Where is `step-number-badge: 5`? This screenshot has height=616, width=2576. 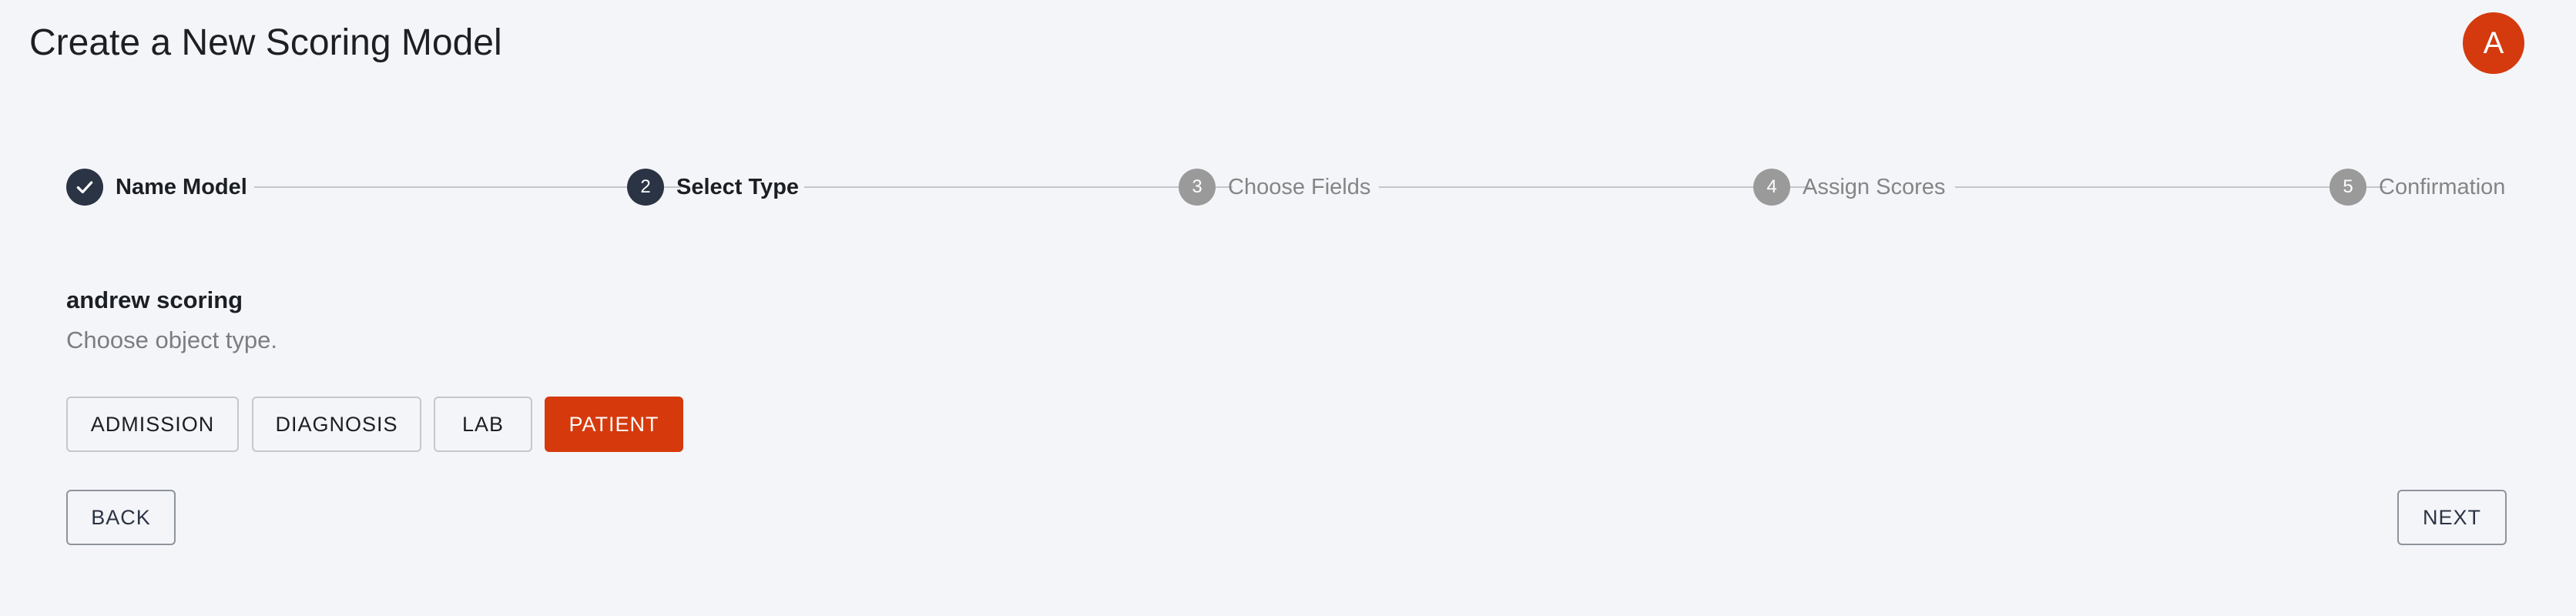 step-number-badge: 5 is located at coordinates (2347, 187).